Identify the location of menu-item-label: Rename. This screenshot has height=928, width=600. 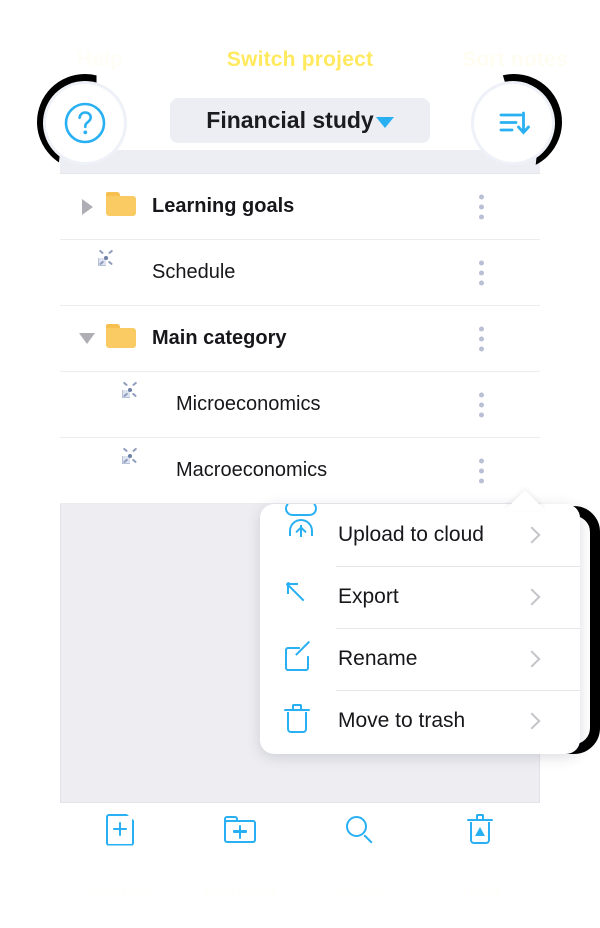
(378, 658).